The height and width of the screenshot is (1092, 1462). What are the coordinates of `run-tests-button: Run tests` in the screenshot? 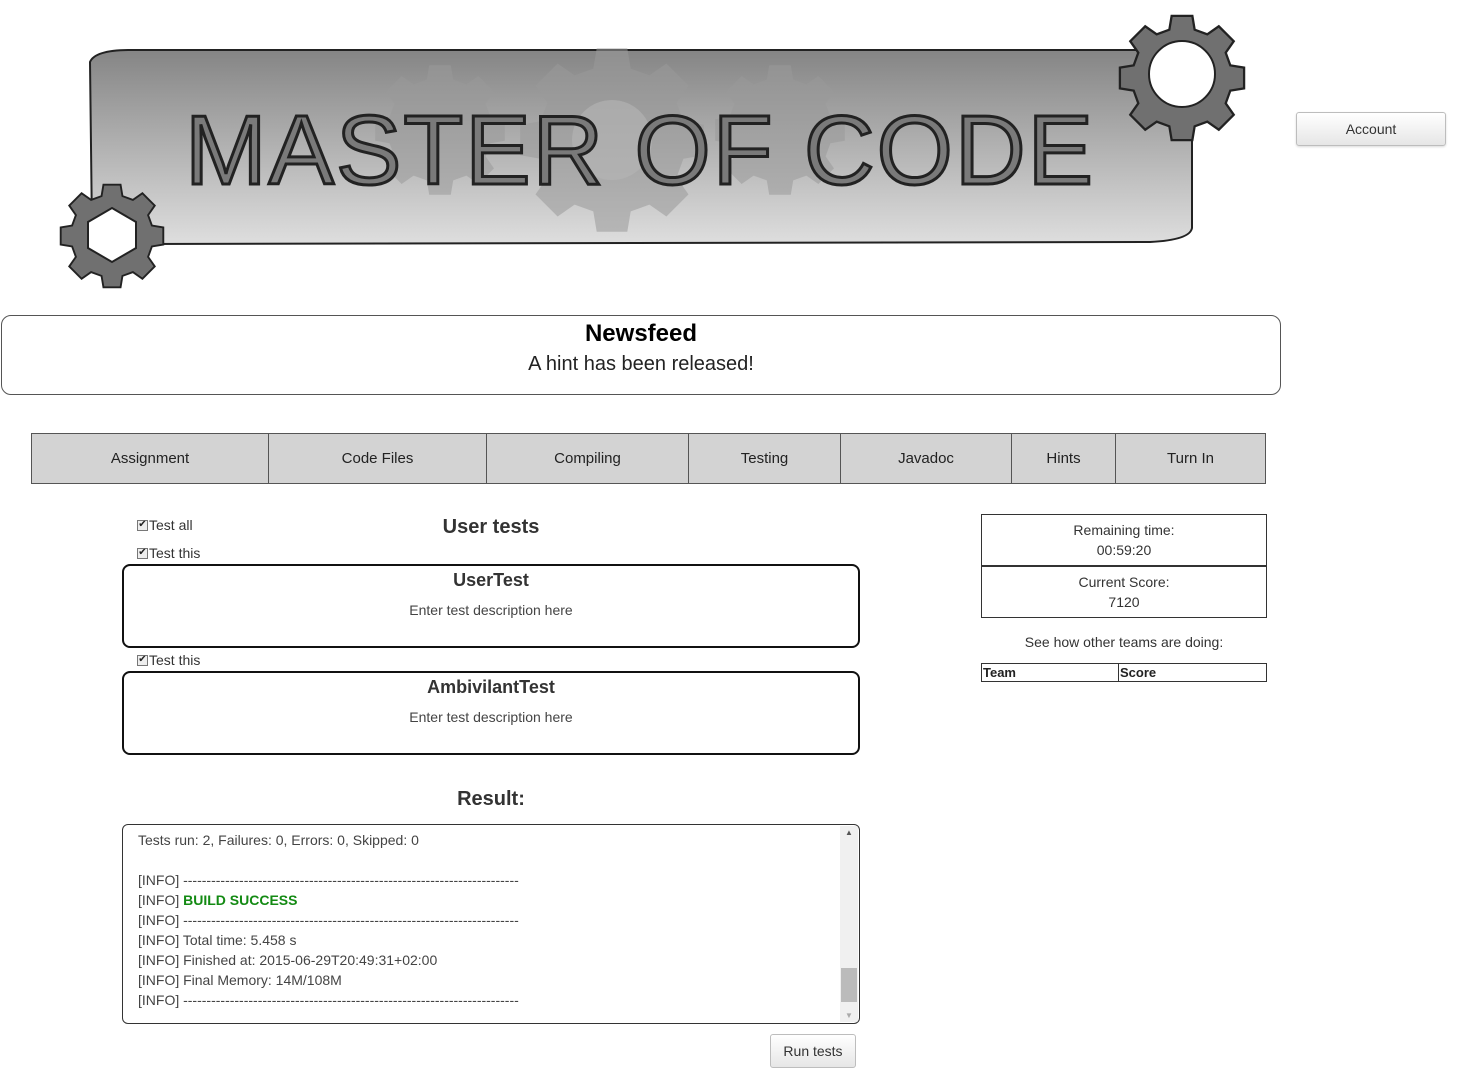 It's located at (813, 1051).